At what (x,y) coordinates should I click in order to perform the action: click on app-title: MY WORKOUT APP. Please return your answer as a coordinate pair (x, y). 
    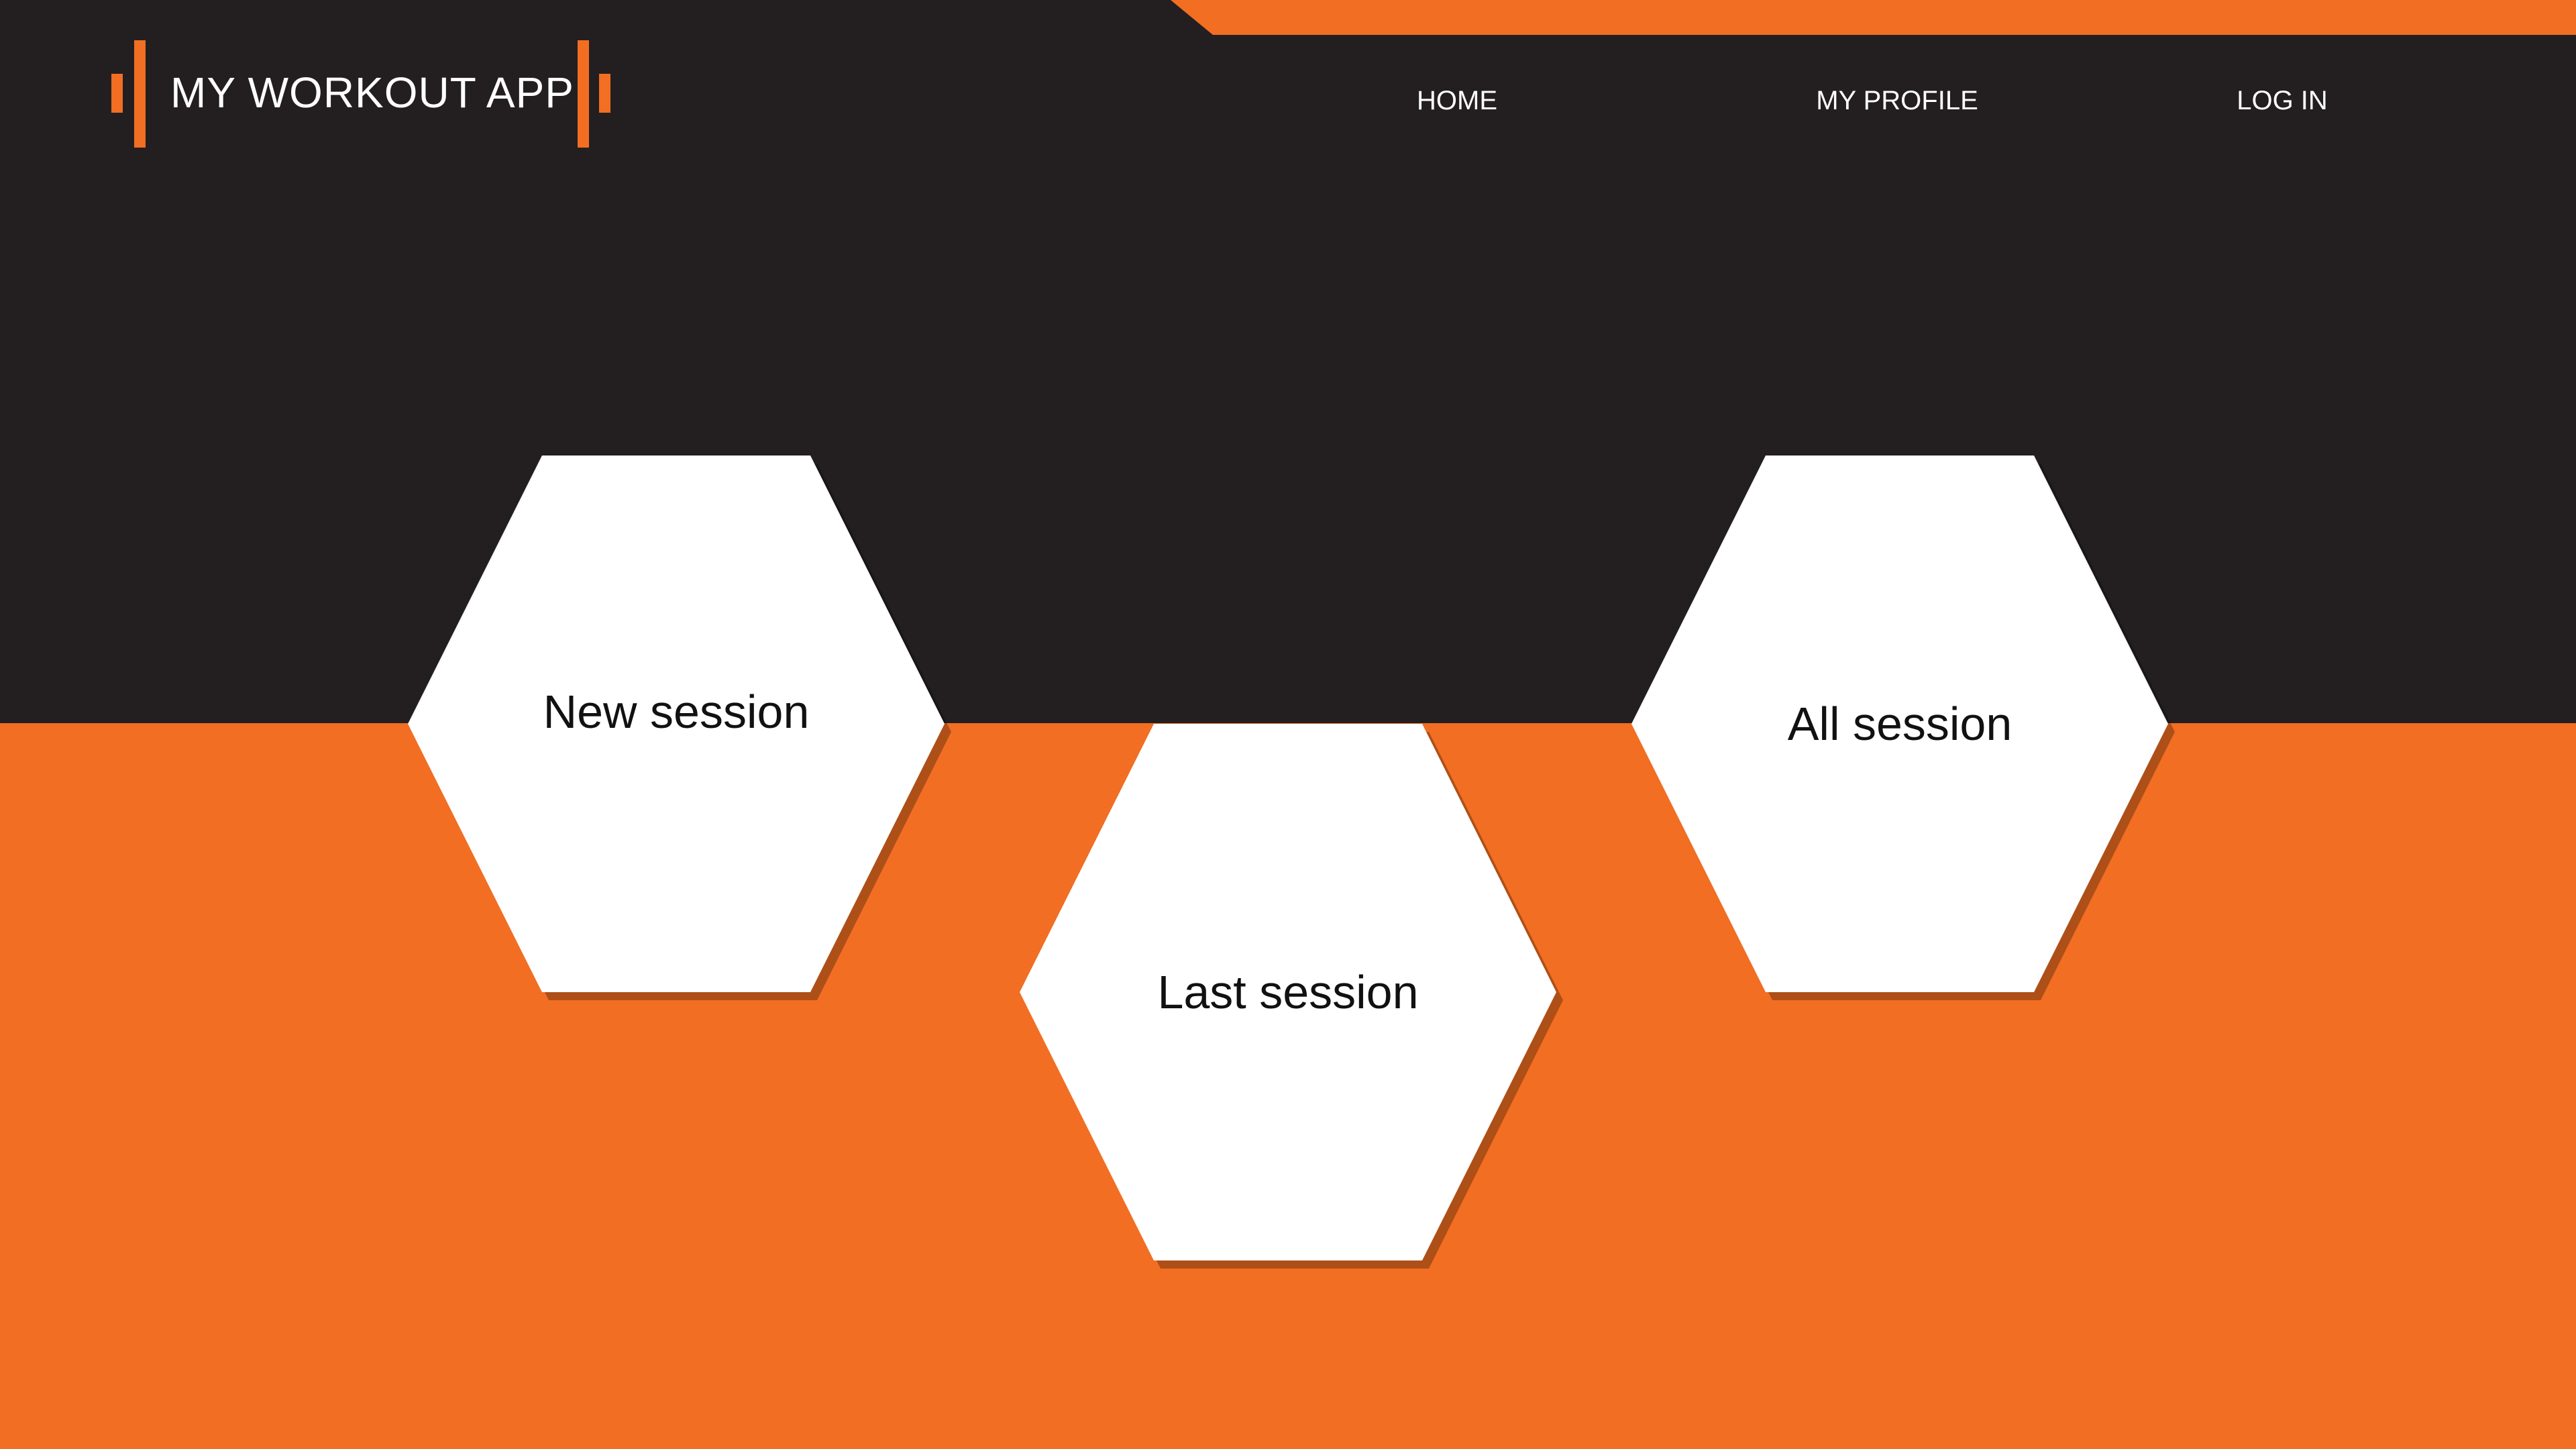
    Looking at the image, I should click on (372, 92).